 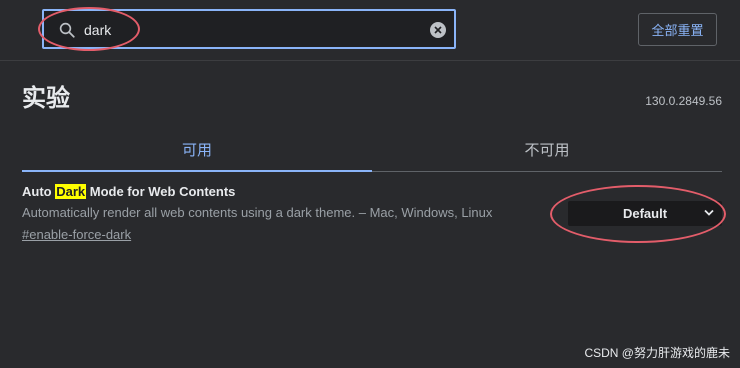 I want to click on title-prefix: Auto, so click(x=39, y=191).